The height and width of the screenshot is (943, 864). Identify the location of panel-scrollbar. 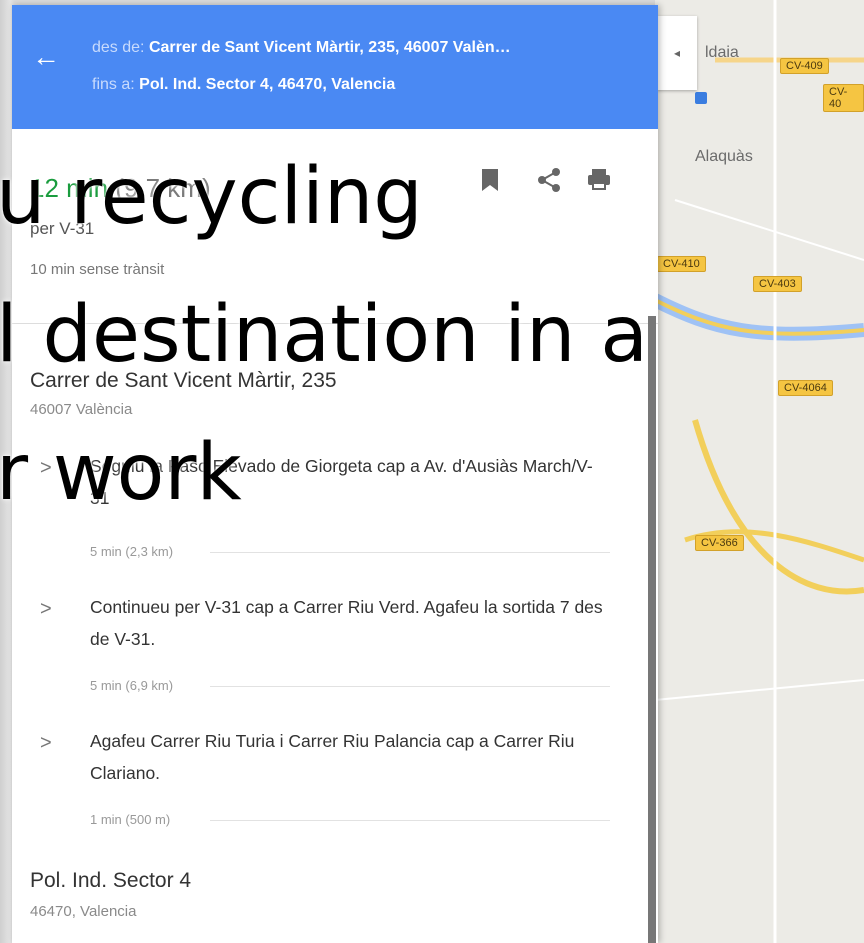
(652, 629).